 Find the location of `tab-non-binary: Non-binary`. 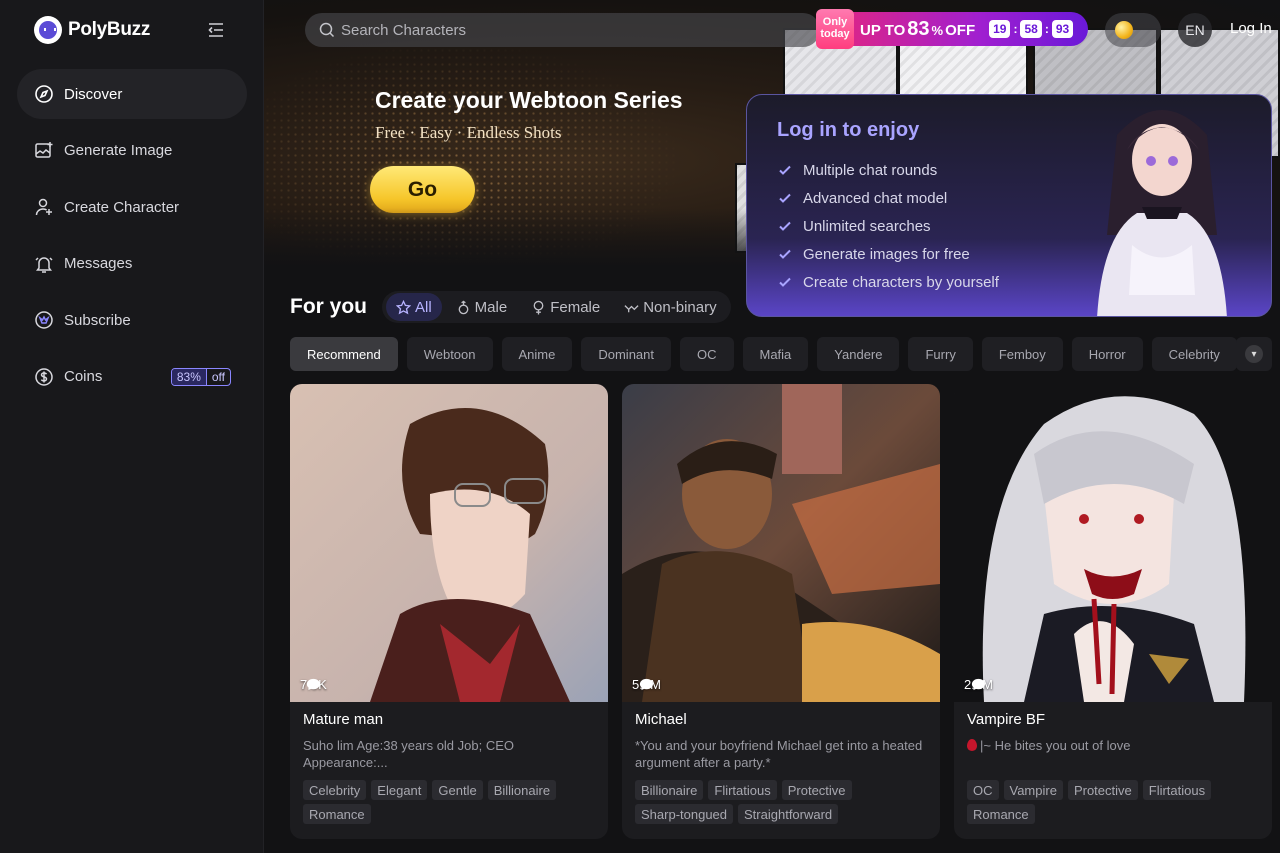

tab-non-binary: Non-binary is located at coordinates (670, 307).